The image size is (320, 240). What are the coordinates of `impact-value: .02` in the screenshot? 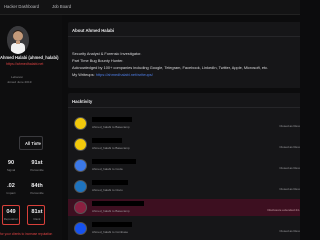 It's located at (11, 186).